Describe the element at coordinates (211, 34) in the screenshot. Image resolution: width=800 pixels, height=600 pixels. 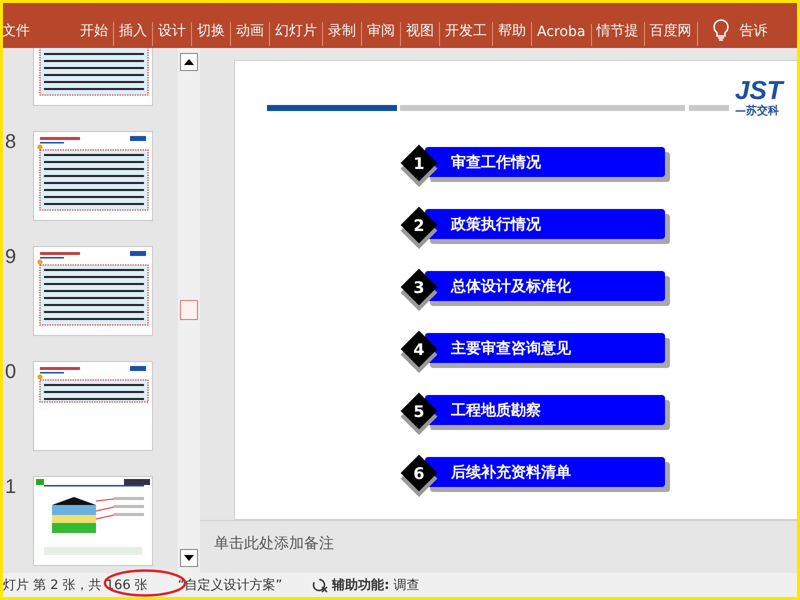
I see `ribbon-tab: 切换` at that location.